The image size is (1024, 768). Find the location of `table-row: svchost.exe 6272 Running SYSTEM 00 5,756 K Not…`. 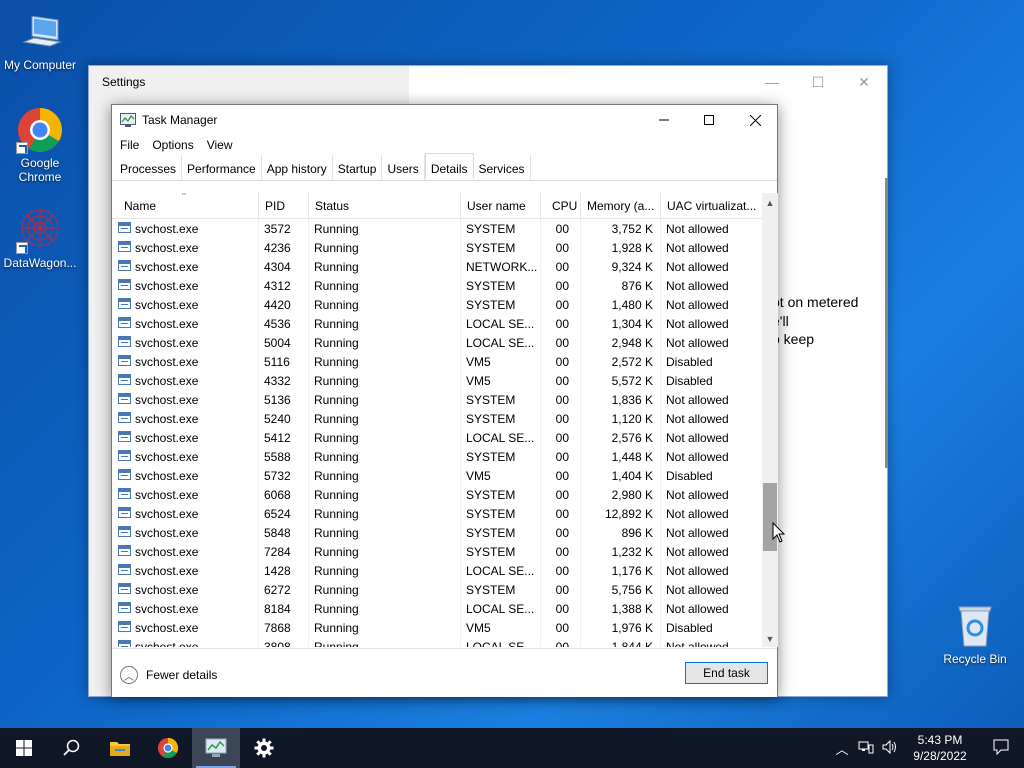

table-row: svchost.exe 6272 Running SYSTEM 00 5,756 K Not… is located at coordinates (437, 589).